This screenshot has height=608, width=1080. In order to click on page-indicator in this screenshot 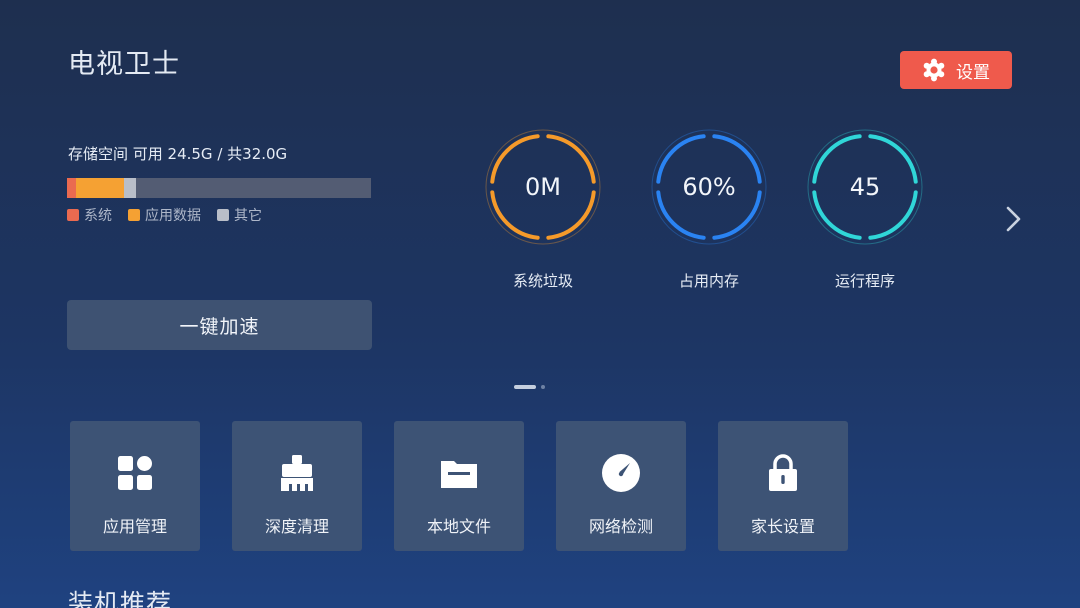, I will do `click(529, 387)`.